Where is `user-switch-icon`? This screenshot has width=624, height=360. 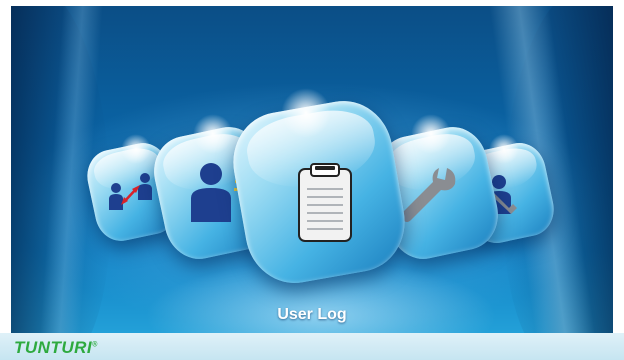
user-switch-icon is located at coordinates (130, 191).